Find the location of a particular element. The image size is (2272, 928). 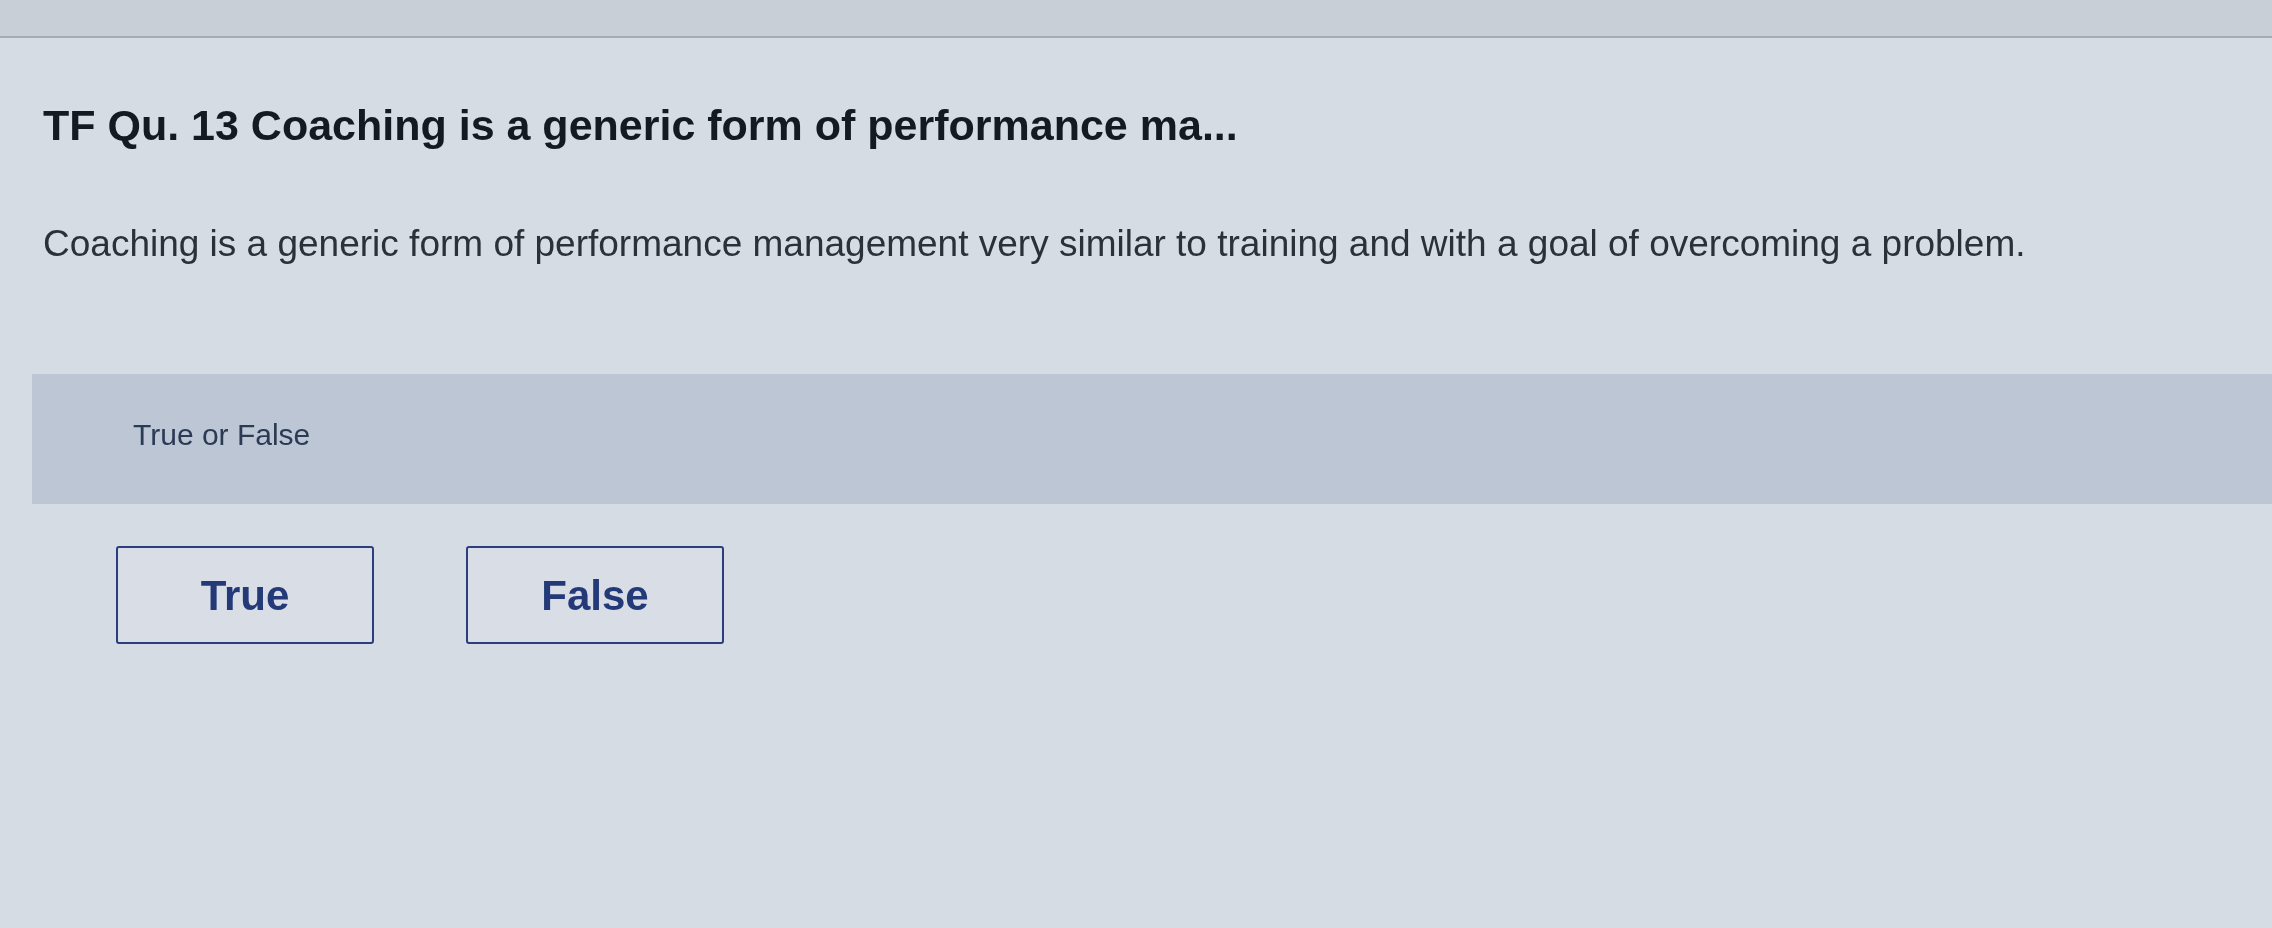

answer-prompt: True or False is located at coordinates (222, 435).